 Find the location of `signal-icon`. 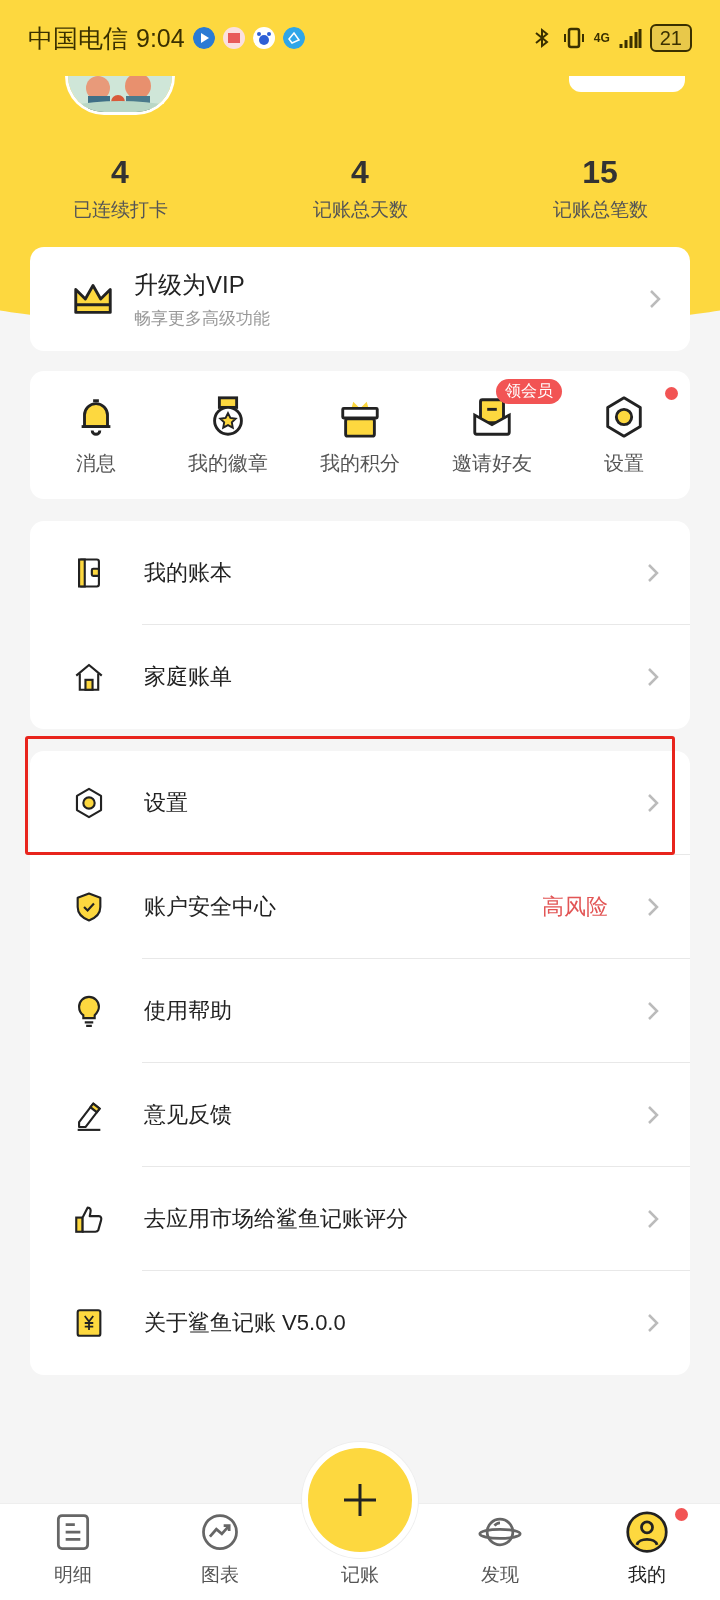

signal-icon is located at coordinates (629, 38).